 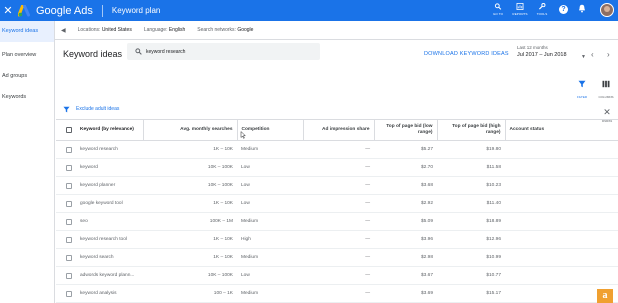 What do you see at coordinates (109, 257) in the screenshot?
I see `keyword-cell: keyword search` at bounding box center [109, 257].